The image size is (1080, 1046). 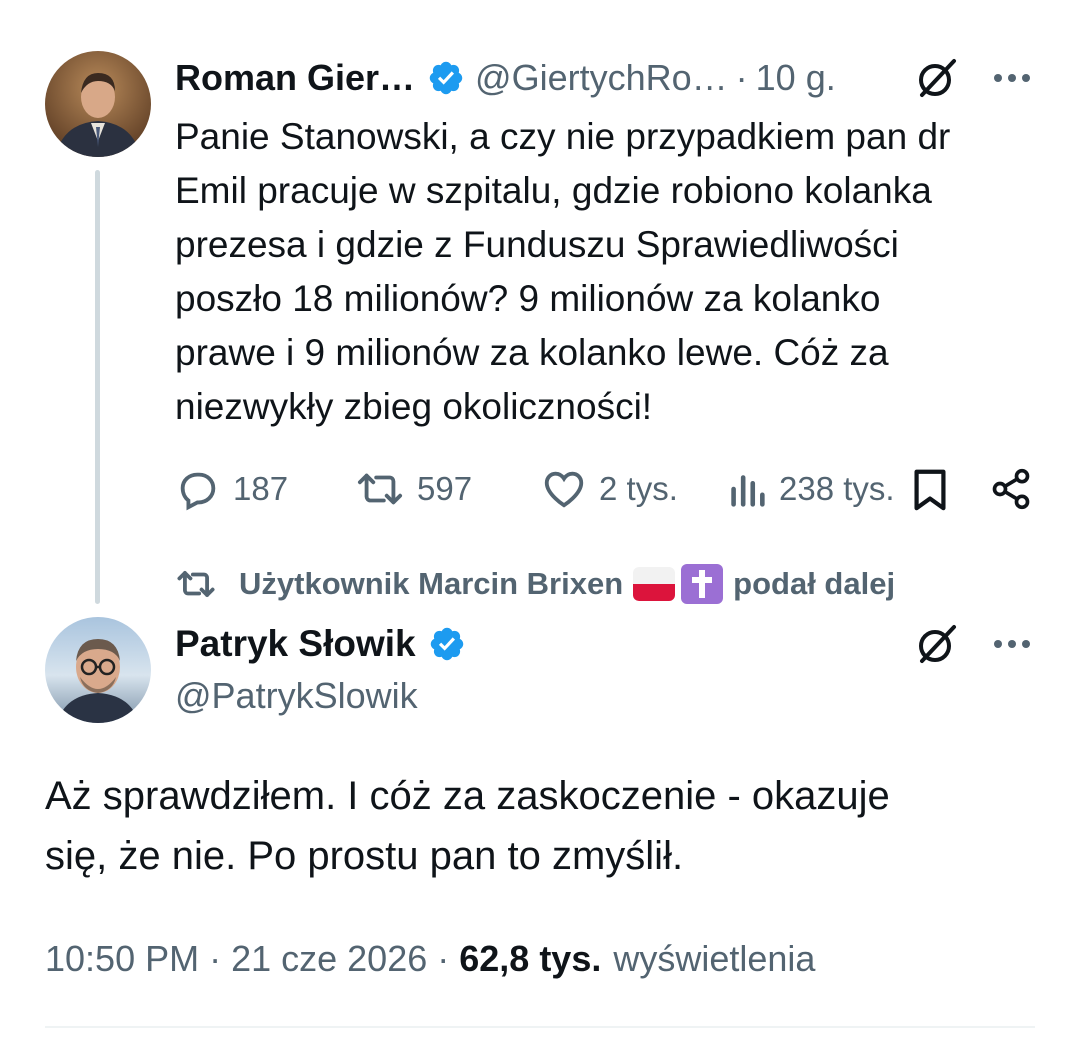 What do you see at coordinates (638, 488) in the screenshot?
I see `like-count: 2 tys.` at bounding box center [638, 488].